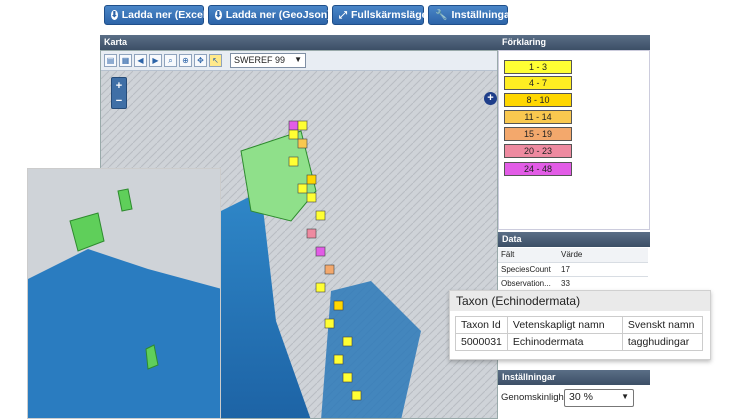 This screenshot has width=746, height=419. I want to click on settings-title: Inställningar, so click(529, 377).